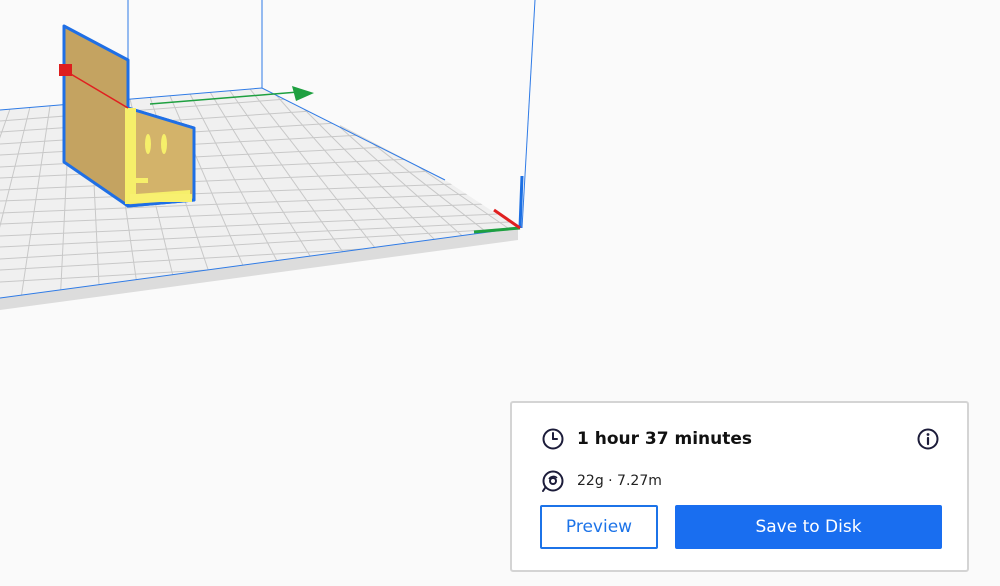  Describe the element at coordinates (808, 527) in the screenshot. I see `save-to-disk-button: Save to Disk` at that location.